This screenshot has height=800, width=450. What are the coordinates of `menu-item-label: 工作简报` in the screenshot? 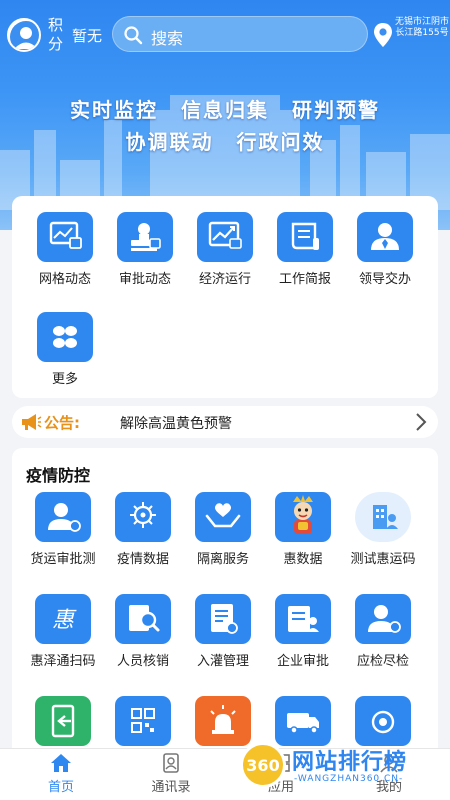 It's located at (304, 279).